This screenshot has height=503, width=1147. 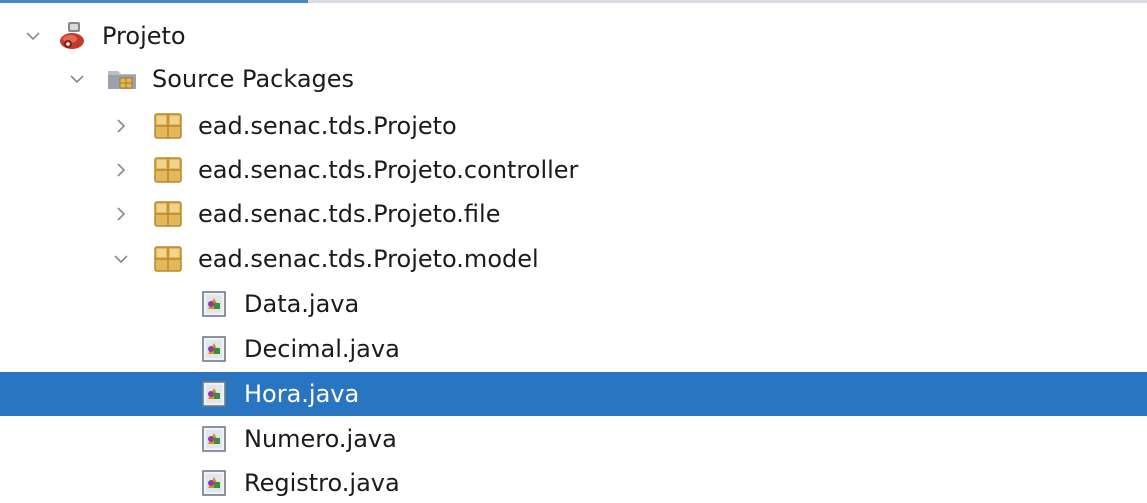 What do you see at coordinates (320, 439) in the screenshot?
I see `tree-node-label: Numero.java` at bounding box center [320, 439].